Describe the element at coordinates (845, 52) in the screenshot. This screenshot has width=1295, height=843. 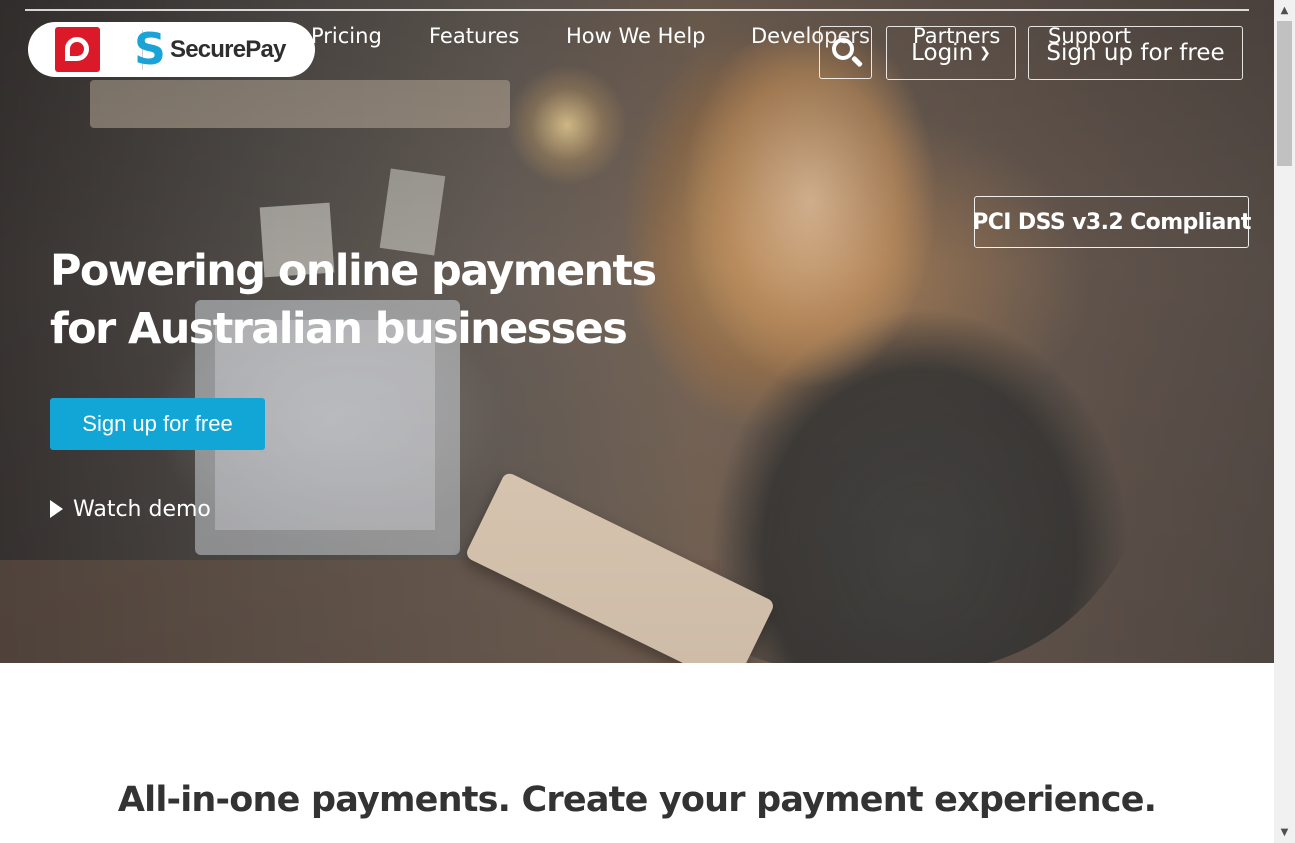
I see `search-button` at that location.